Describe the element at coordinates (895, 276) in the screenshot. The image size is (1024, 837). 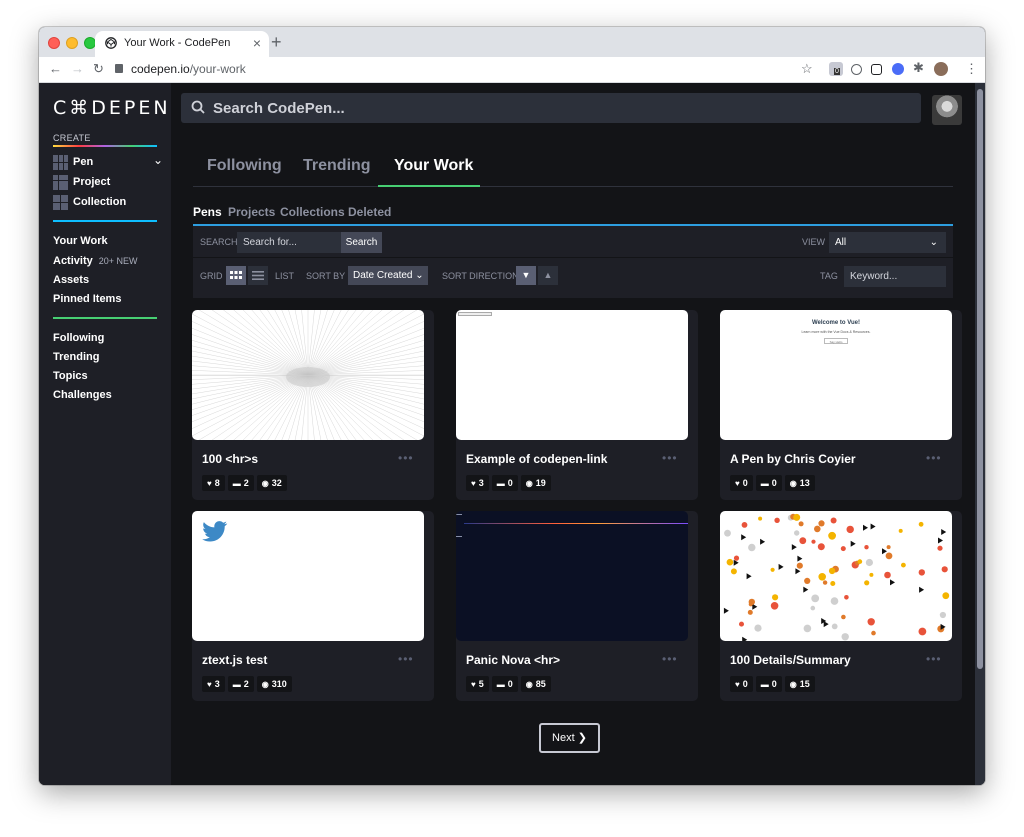
I see `tag-input` at that location.